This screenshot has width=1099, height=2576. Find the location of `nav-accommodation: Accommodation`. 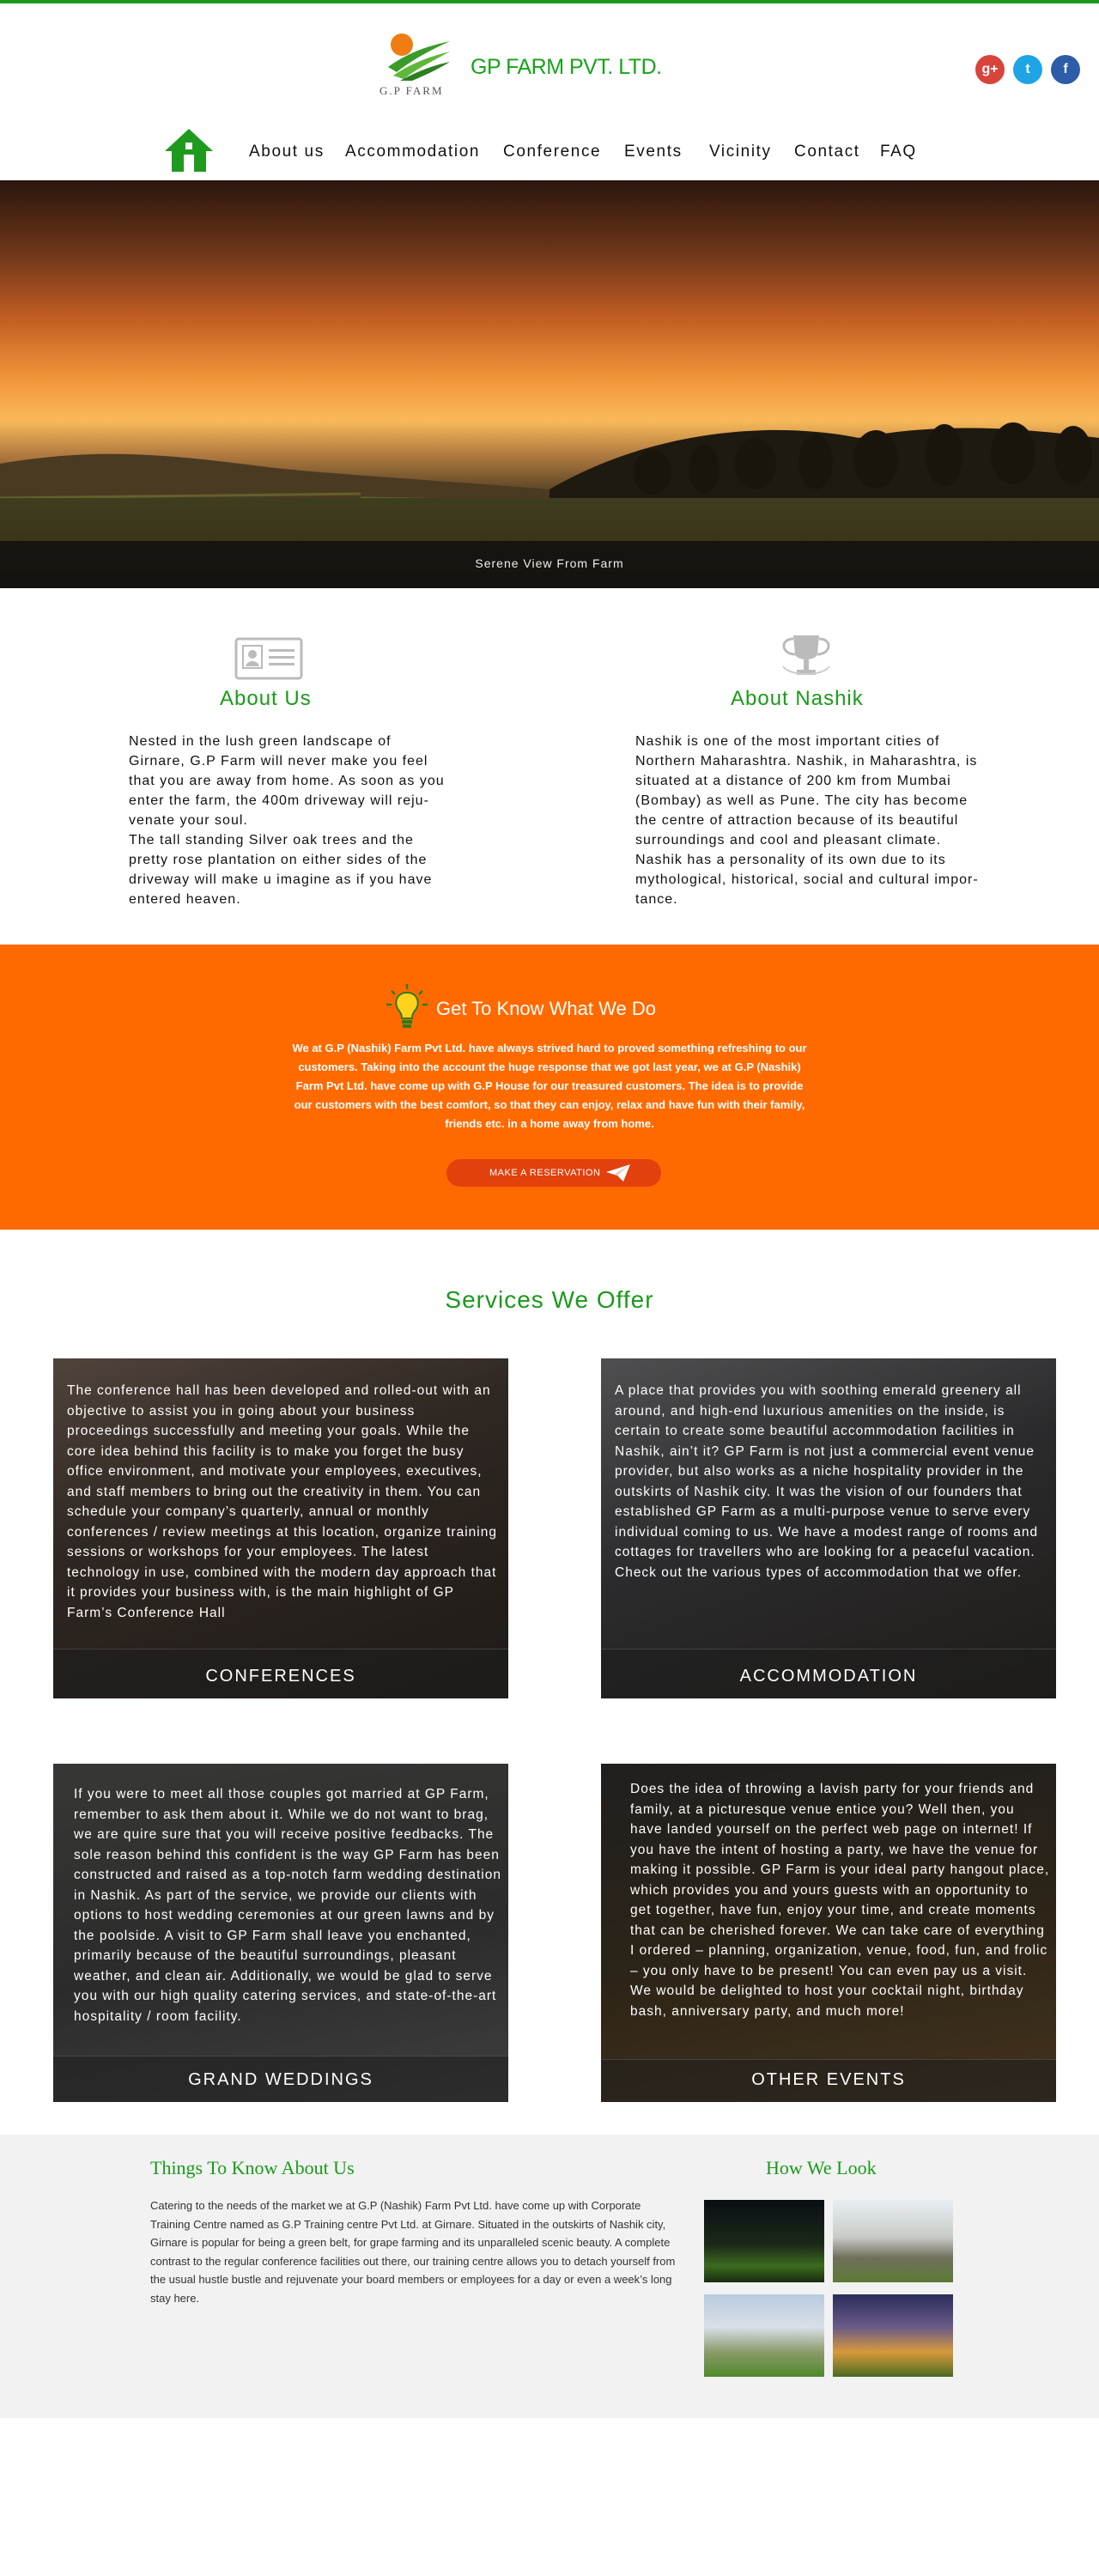

nav-accommodation: Accommodation is located at coordinates (412, 152).